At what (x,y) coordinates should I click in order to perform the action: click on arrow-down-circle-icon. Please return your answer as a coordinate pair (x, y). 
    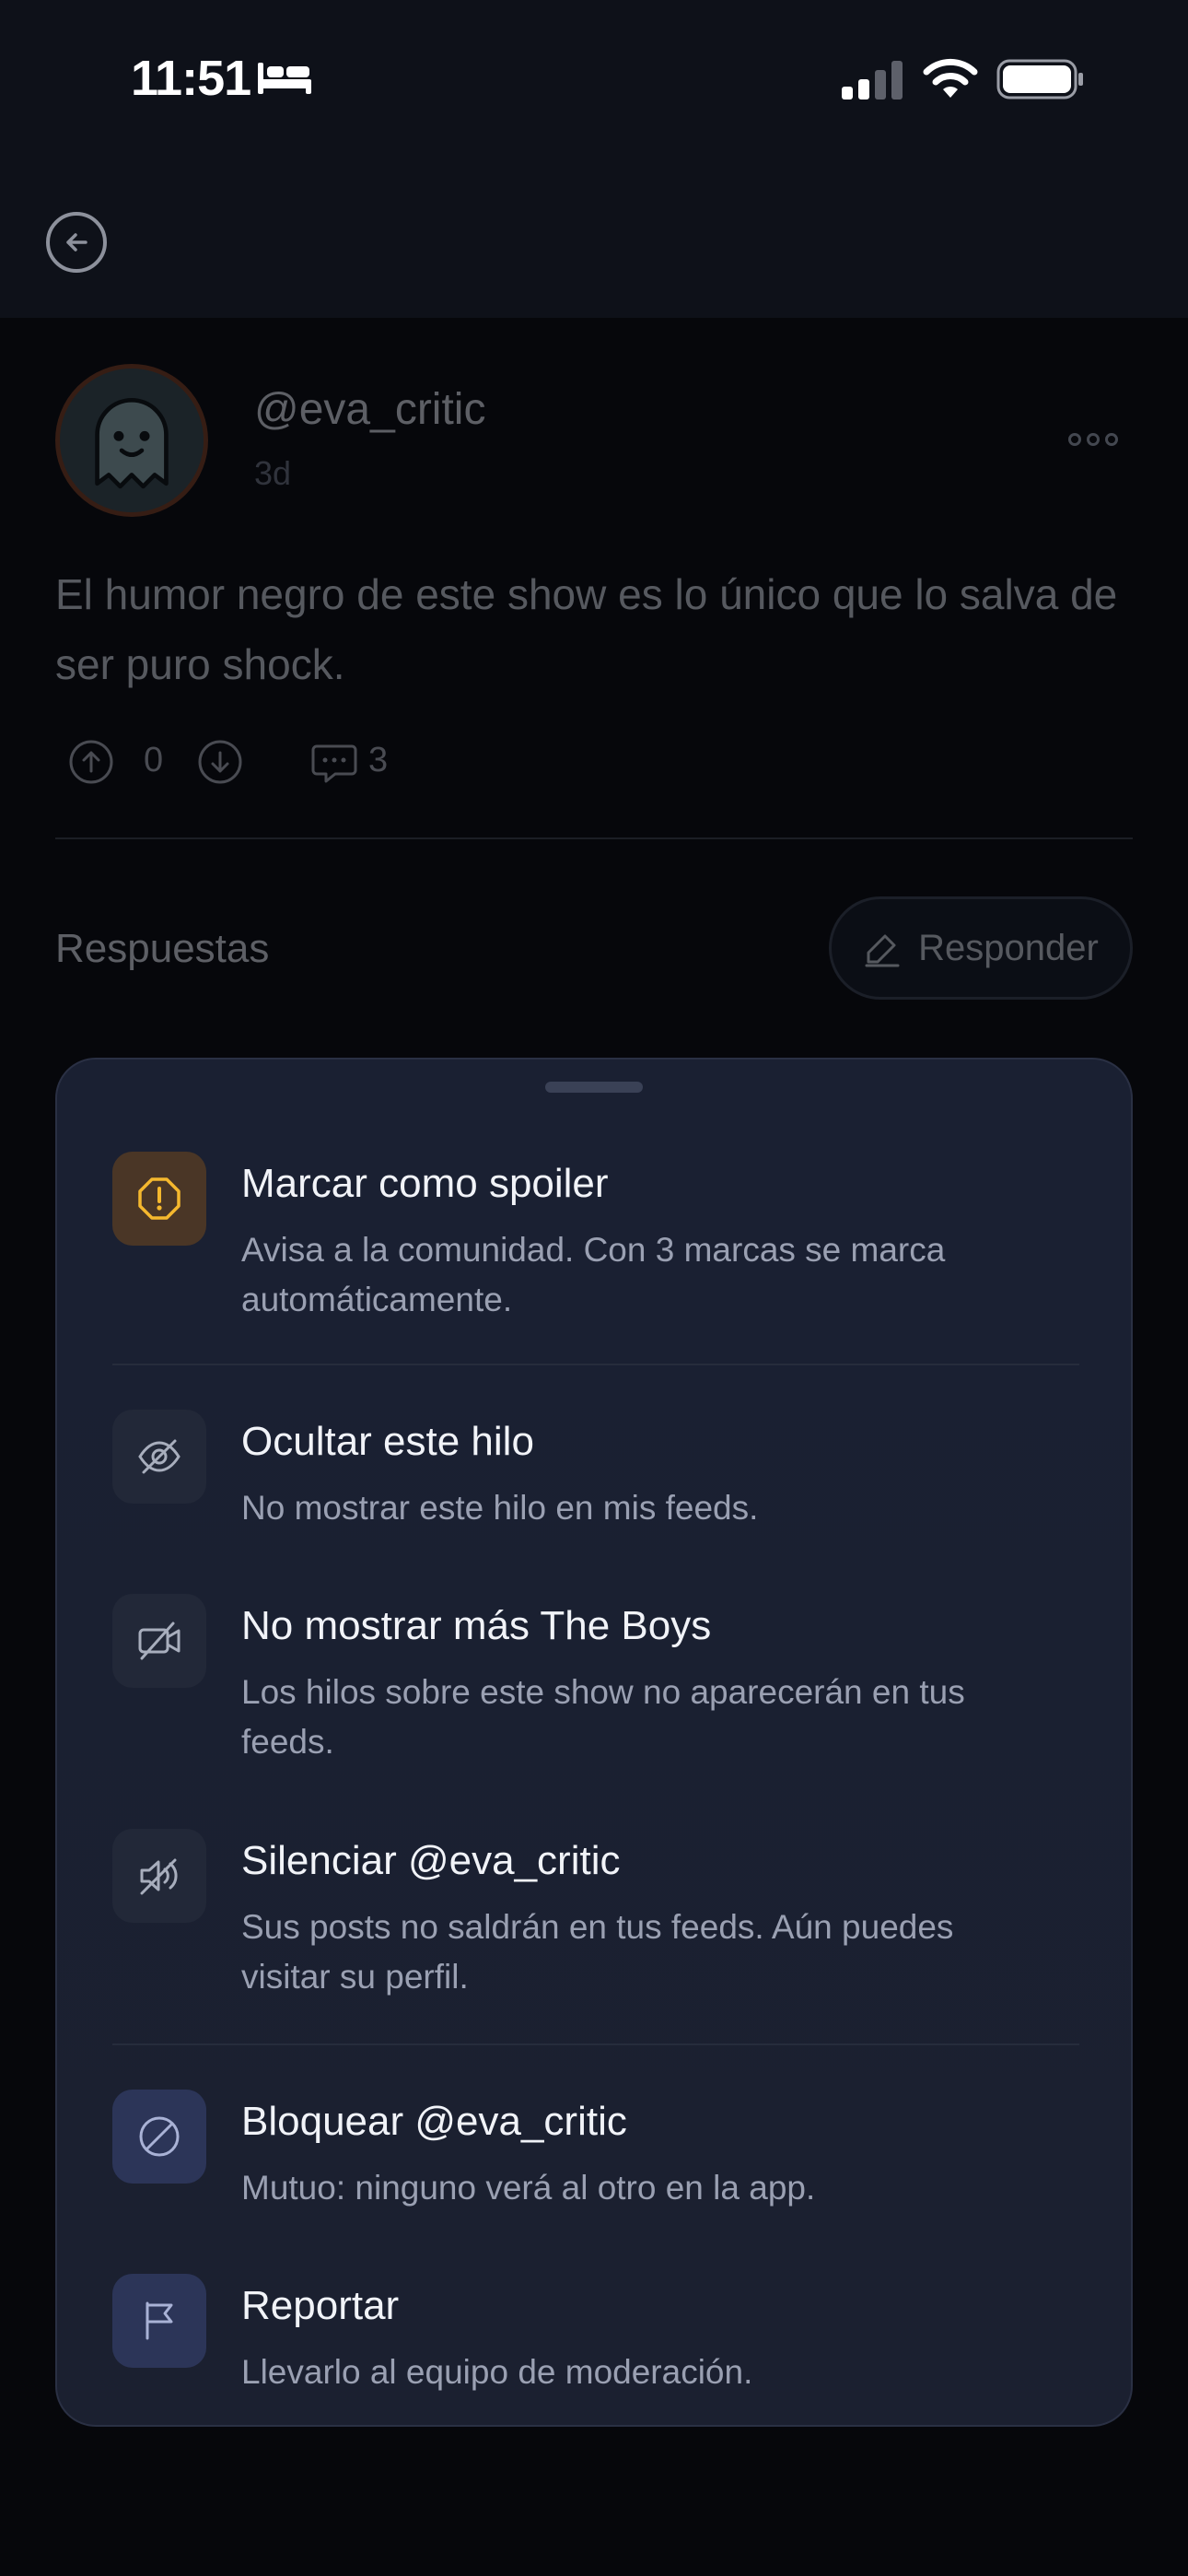
    Looking at the image, I should click on (220, 762).